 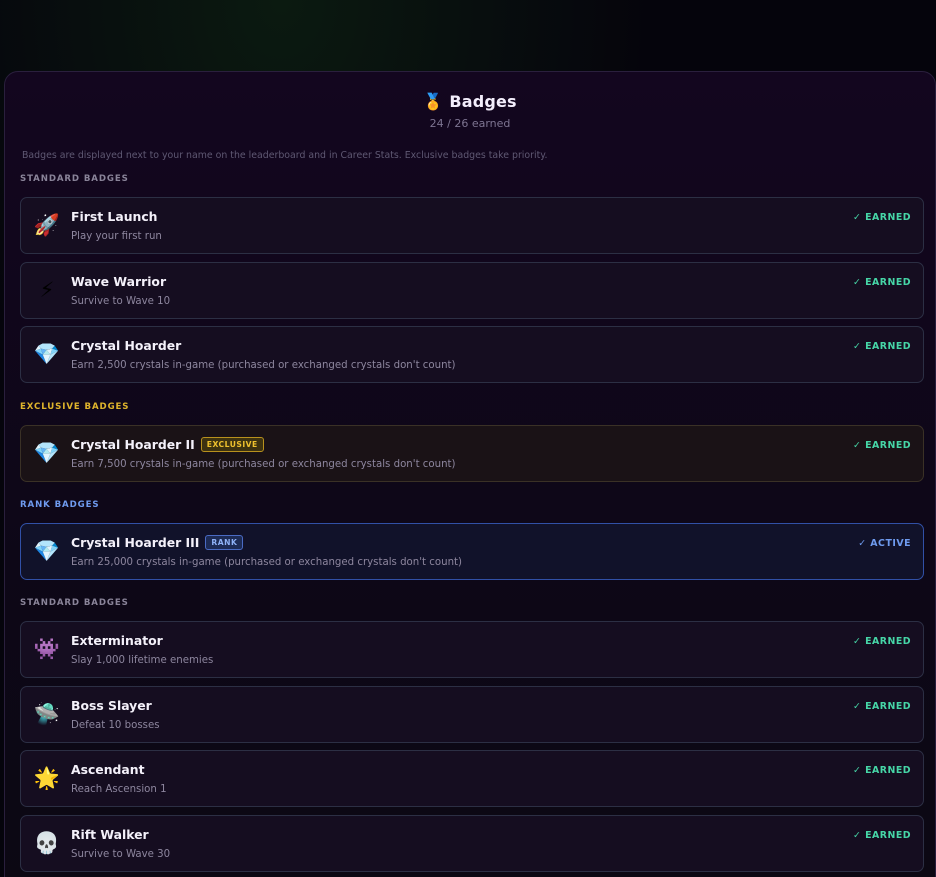 I want to click on badge-description: Survive to Wave 30, so click(x=121, y=854).